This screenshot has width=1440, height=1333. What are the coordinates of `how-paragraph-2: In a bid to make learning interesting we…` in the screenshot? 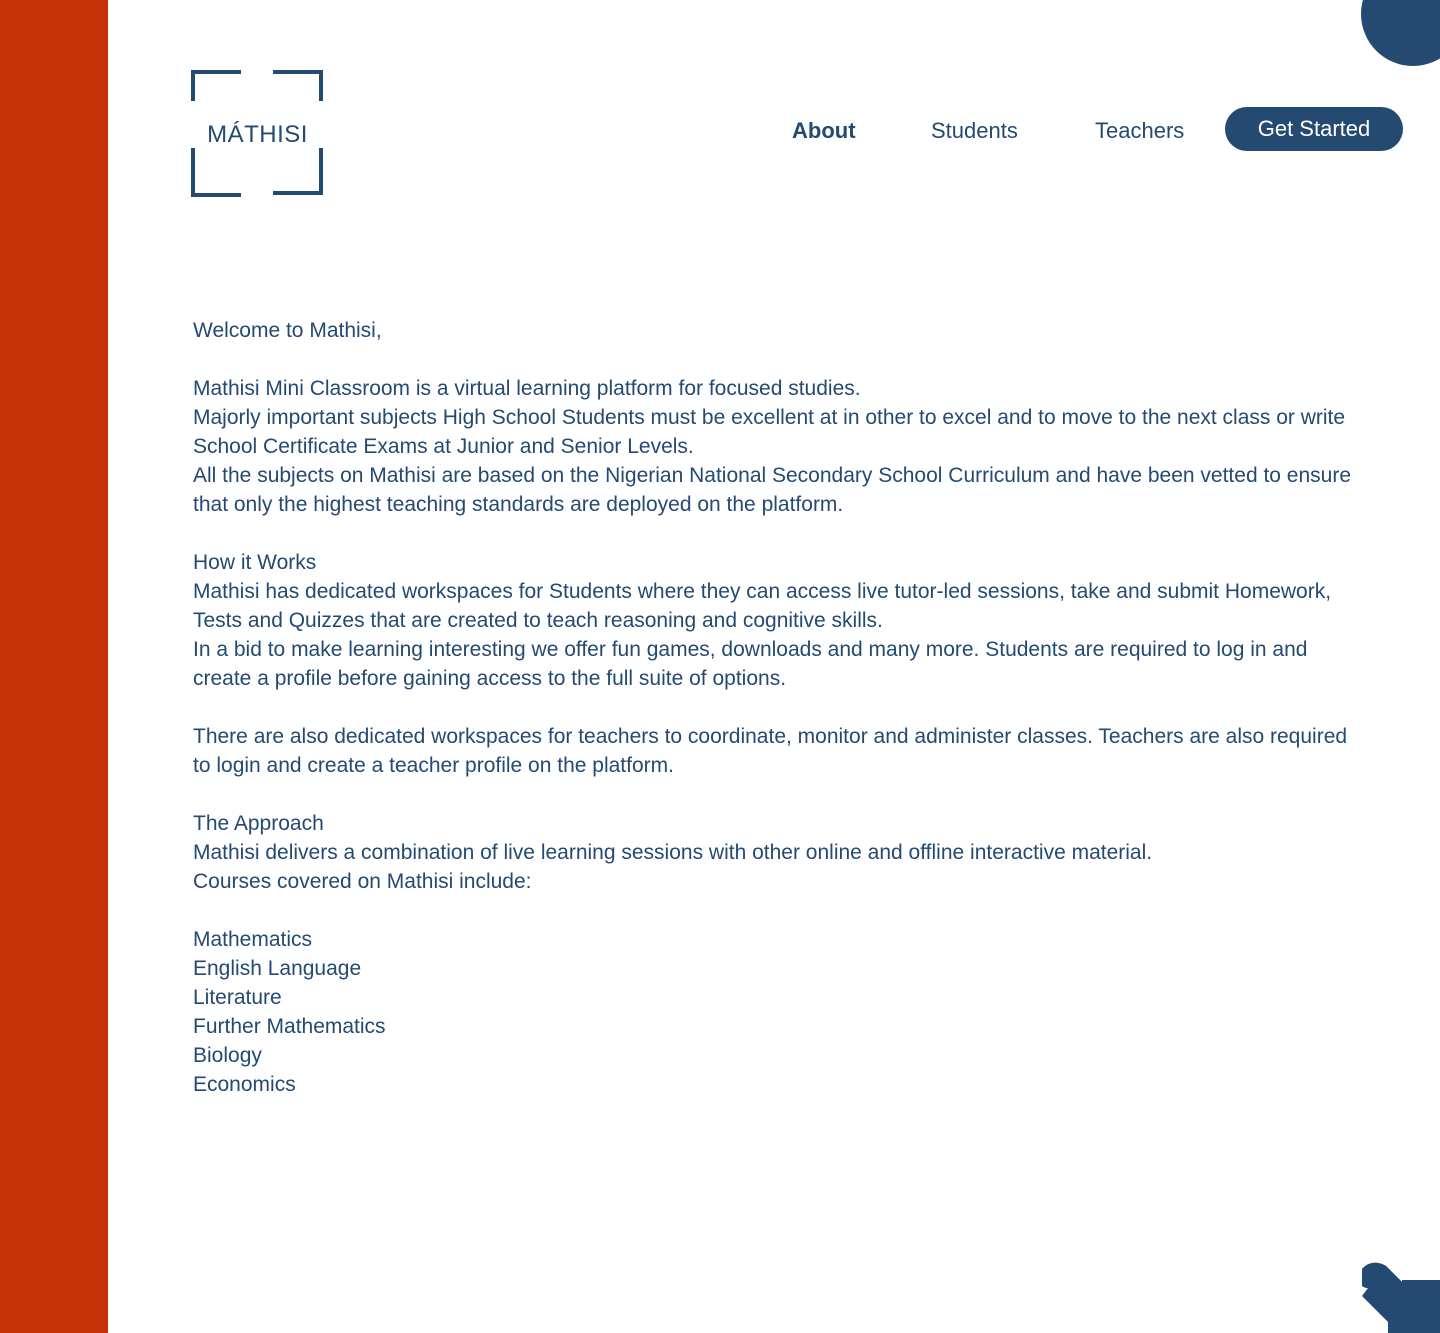 It's located at (750, 664).